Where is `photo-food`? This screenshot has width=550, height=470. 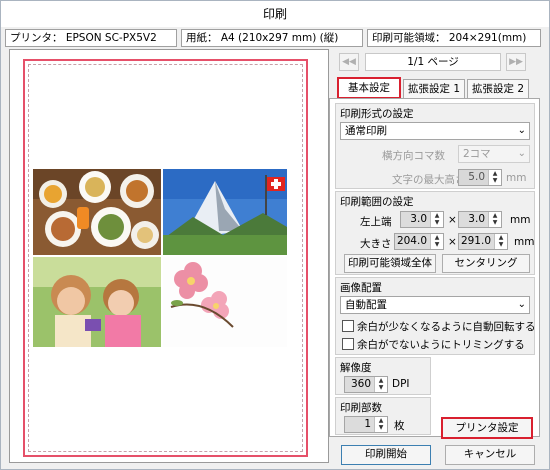
photo-food is located at coordinates (97, 212).